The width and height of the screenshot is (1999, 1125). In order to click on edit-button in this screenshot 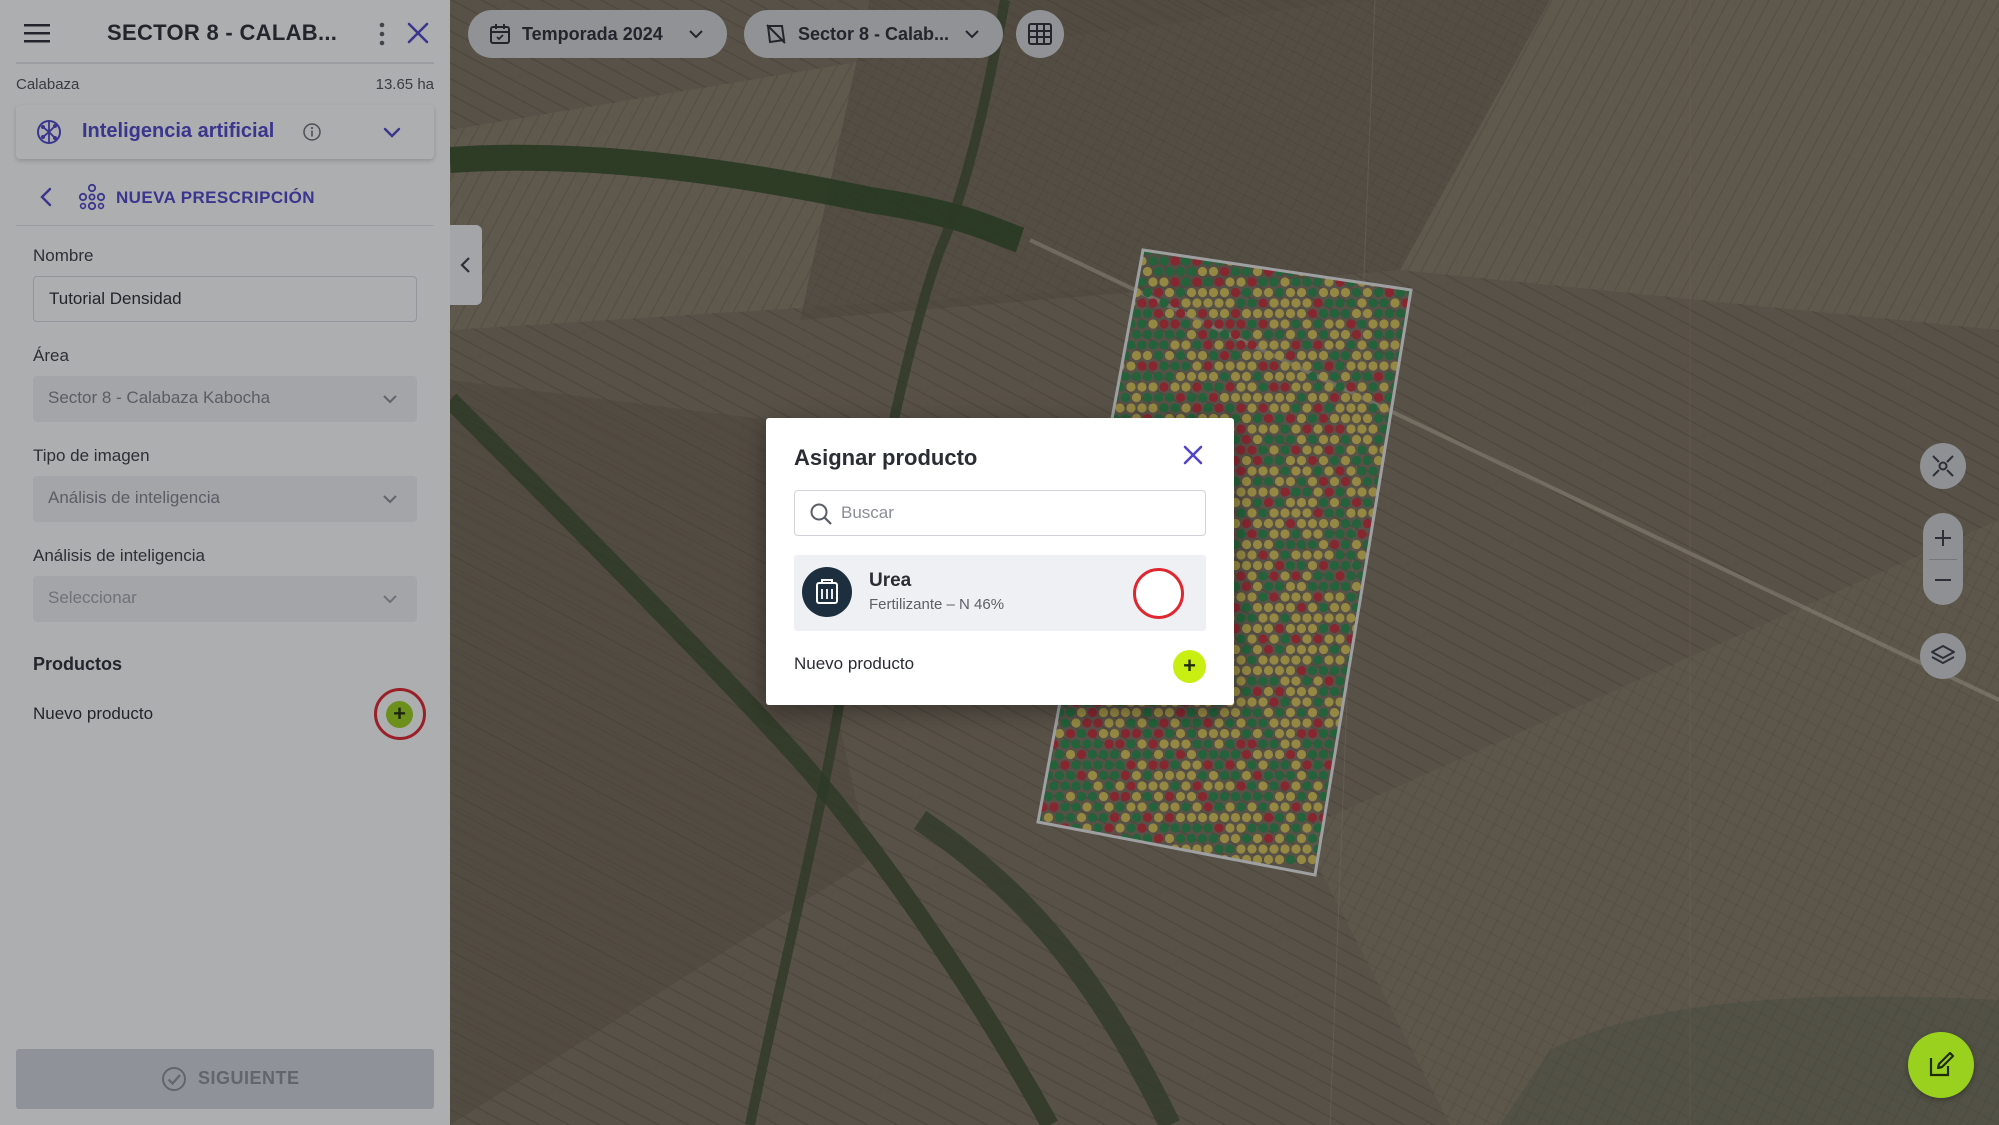, I will do `click(1941, 1065)`.